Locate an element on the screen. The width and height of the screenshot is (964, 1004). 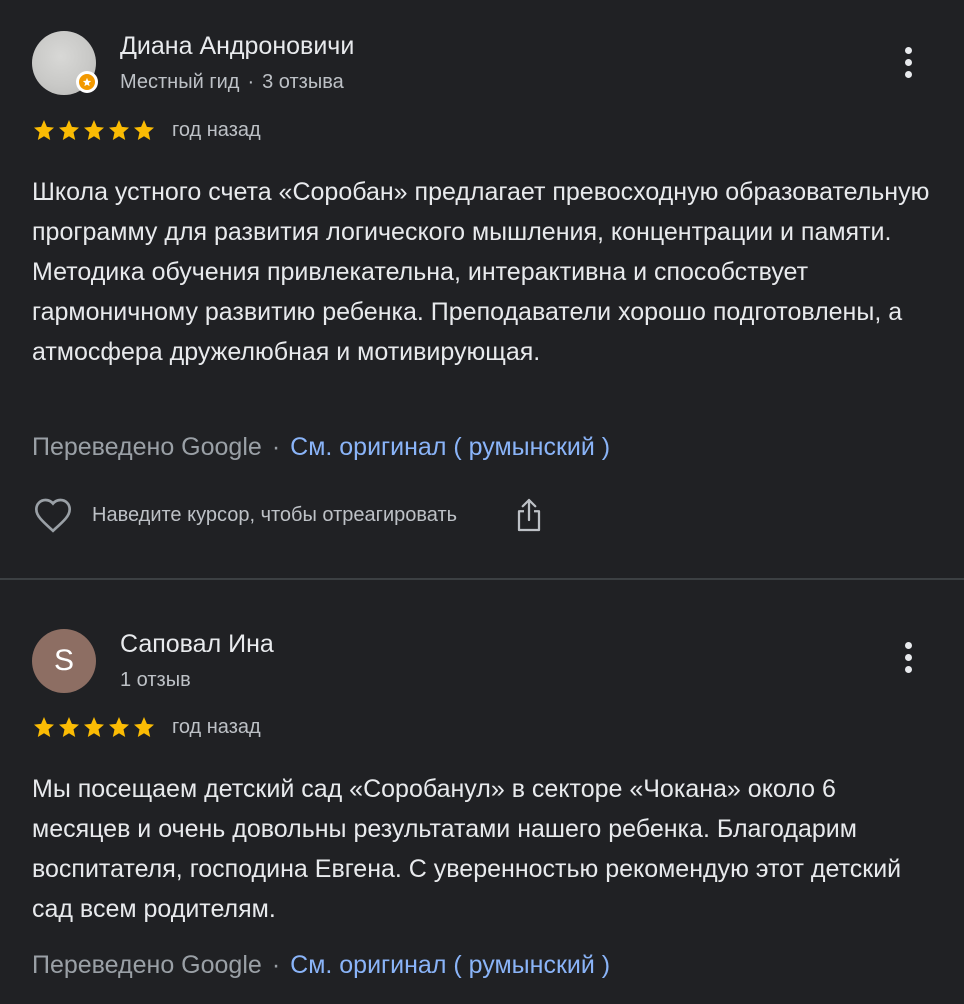
author-meta: Местный гид · 3 отзыва is located at coordinates (237, 82).